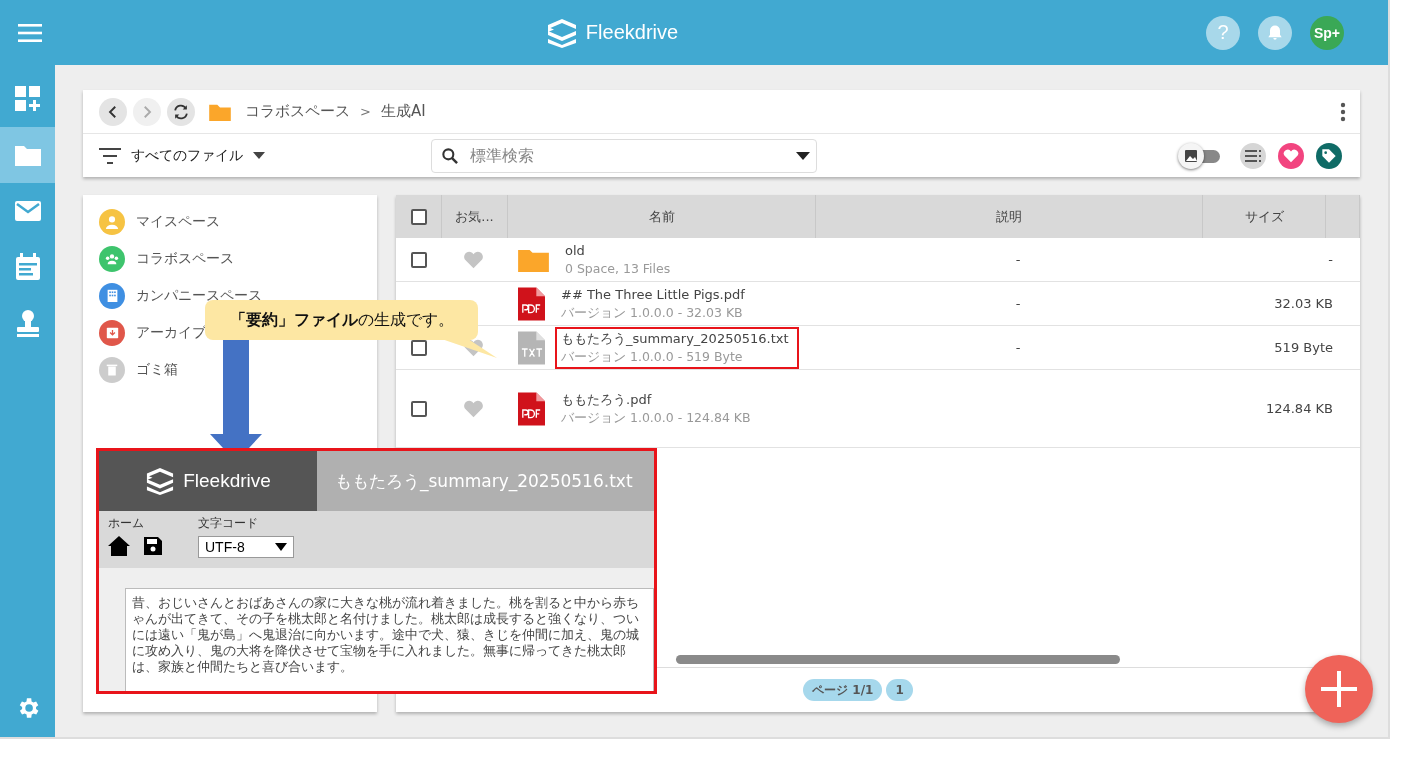 This screenshot has width=1407, height=757. I want to click on column-header: 説明, so click(1009, 216).